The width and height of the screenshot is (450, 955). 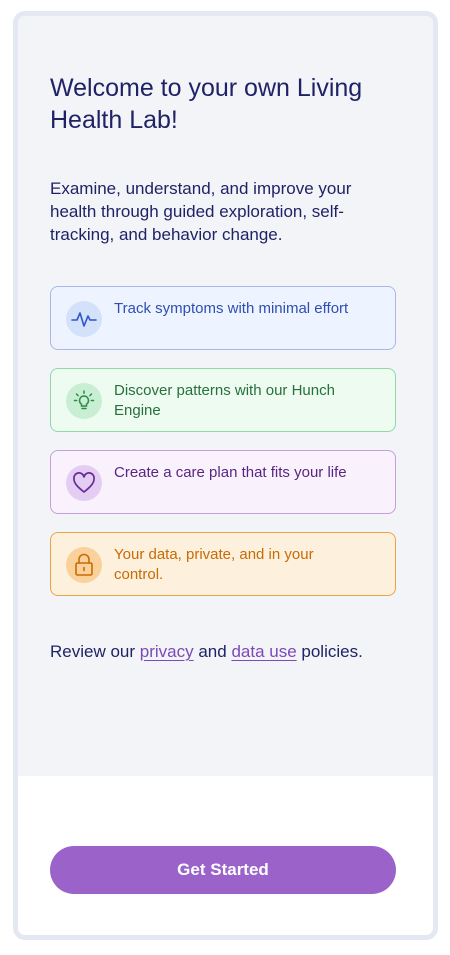 What do you see at coordinates (84, 319) in the screenshot?
I see `pulse-icon` at bounding box center [84, 319].